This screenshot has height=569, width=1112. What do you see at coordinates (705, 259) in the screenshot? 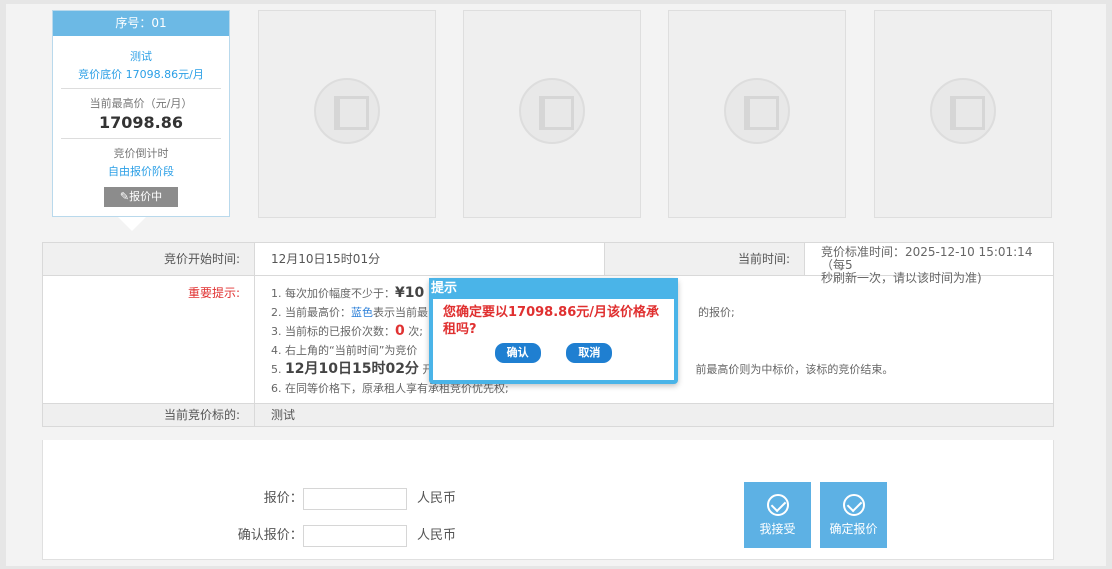
I see `current-time-label: 当前时间:` at bounding box center [705, 259].